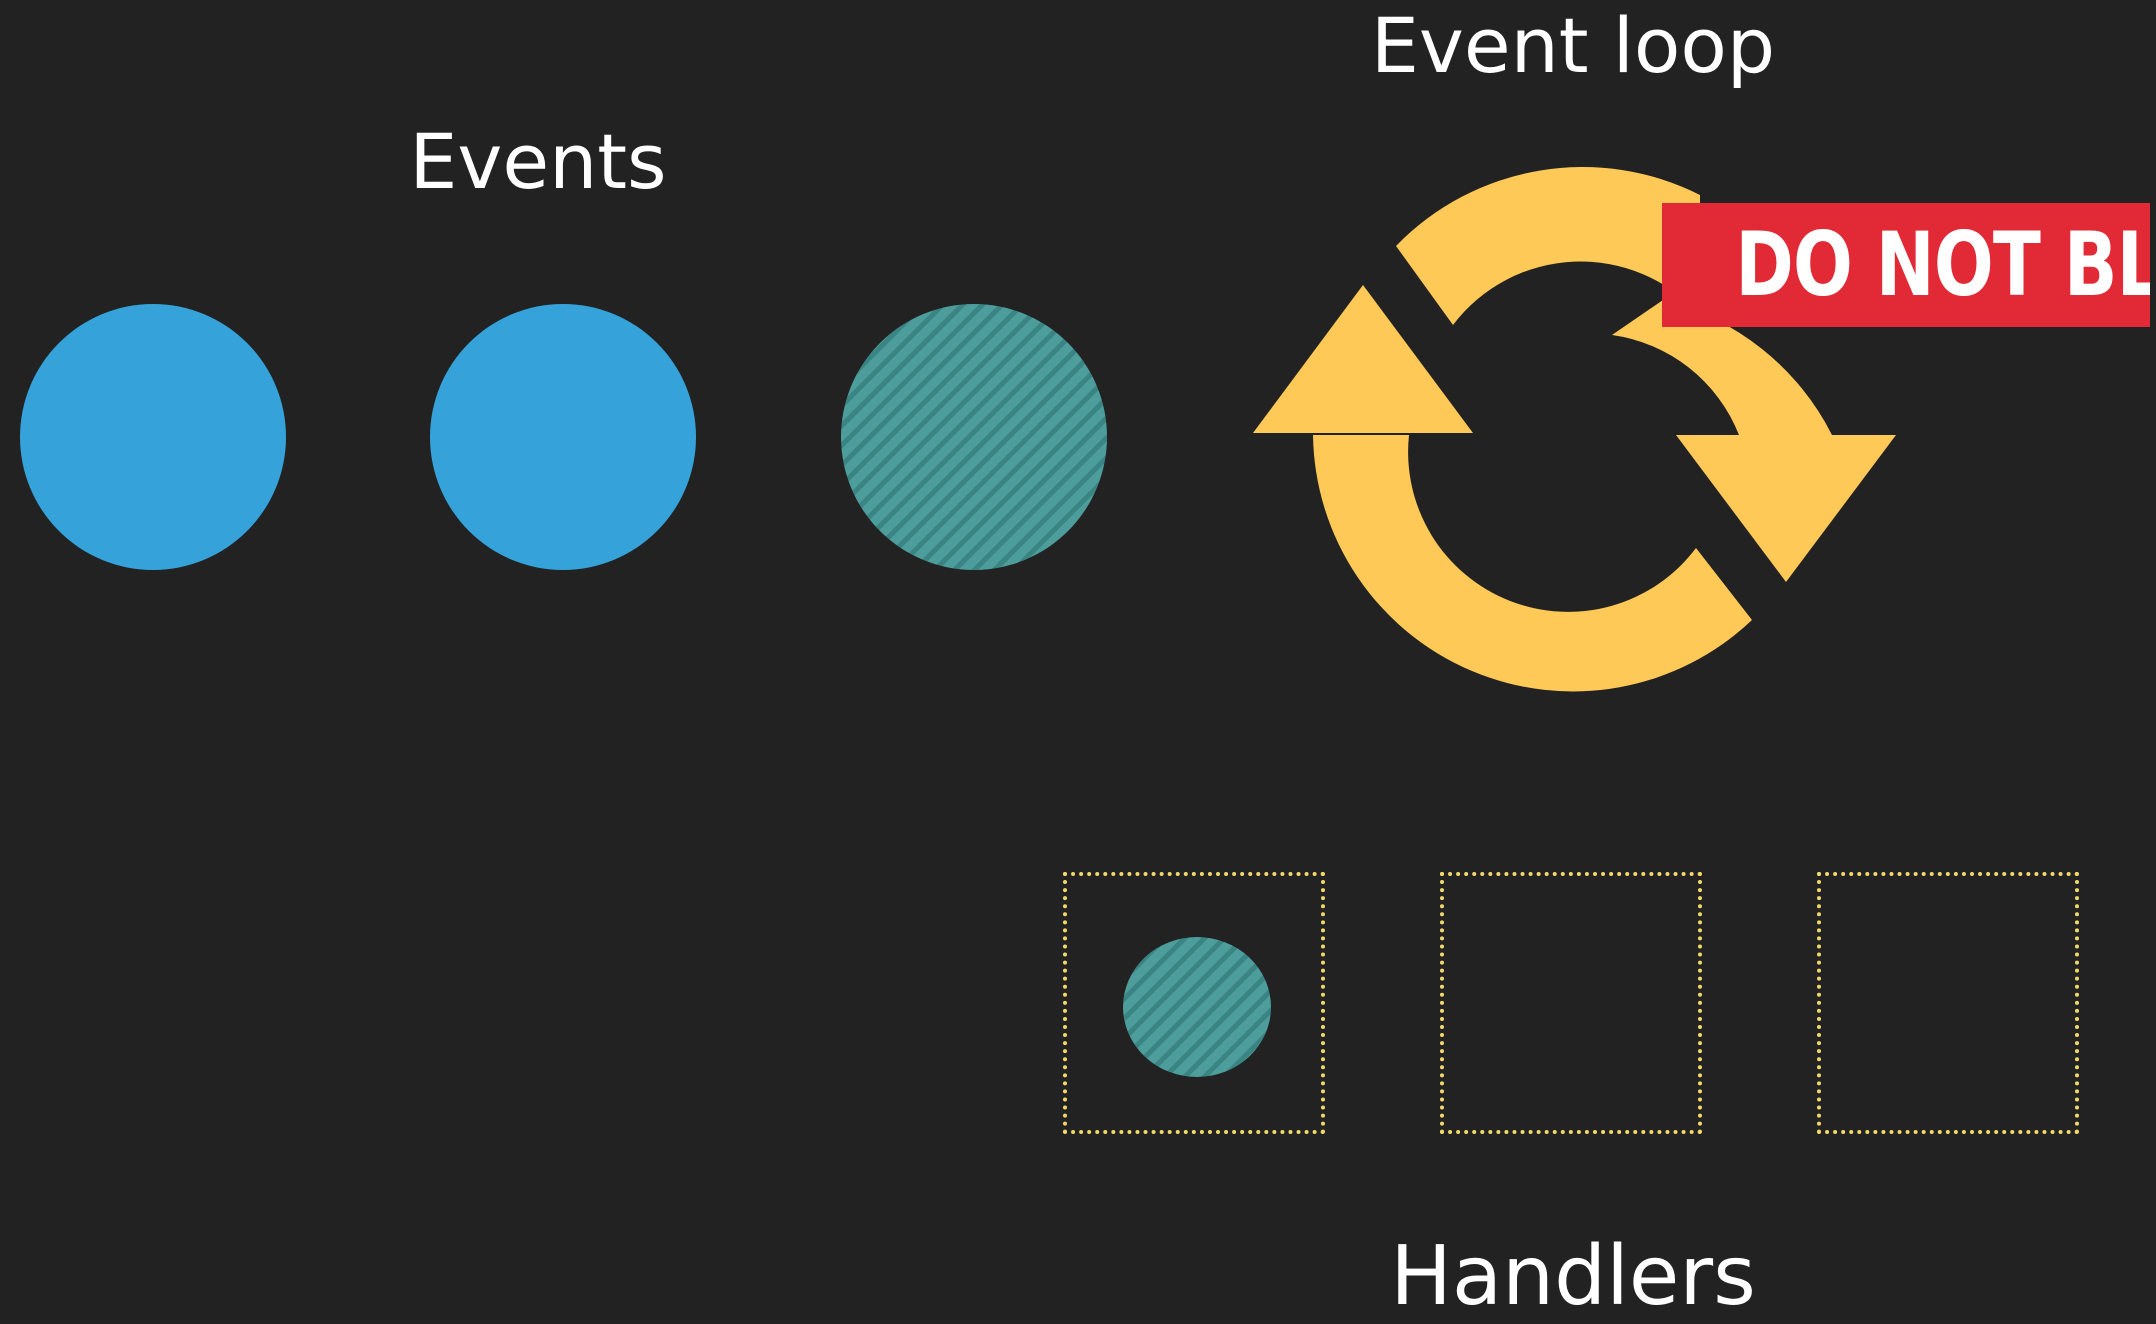 This screenshot has height=1324, width=2156. What do you see at coordinates (1573, 1276) in the screenshot?
I see `handlers-title: Handlers` at bounding box center [1573, 1276].